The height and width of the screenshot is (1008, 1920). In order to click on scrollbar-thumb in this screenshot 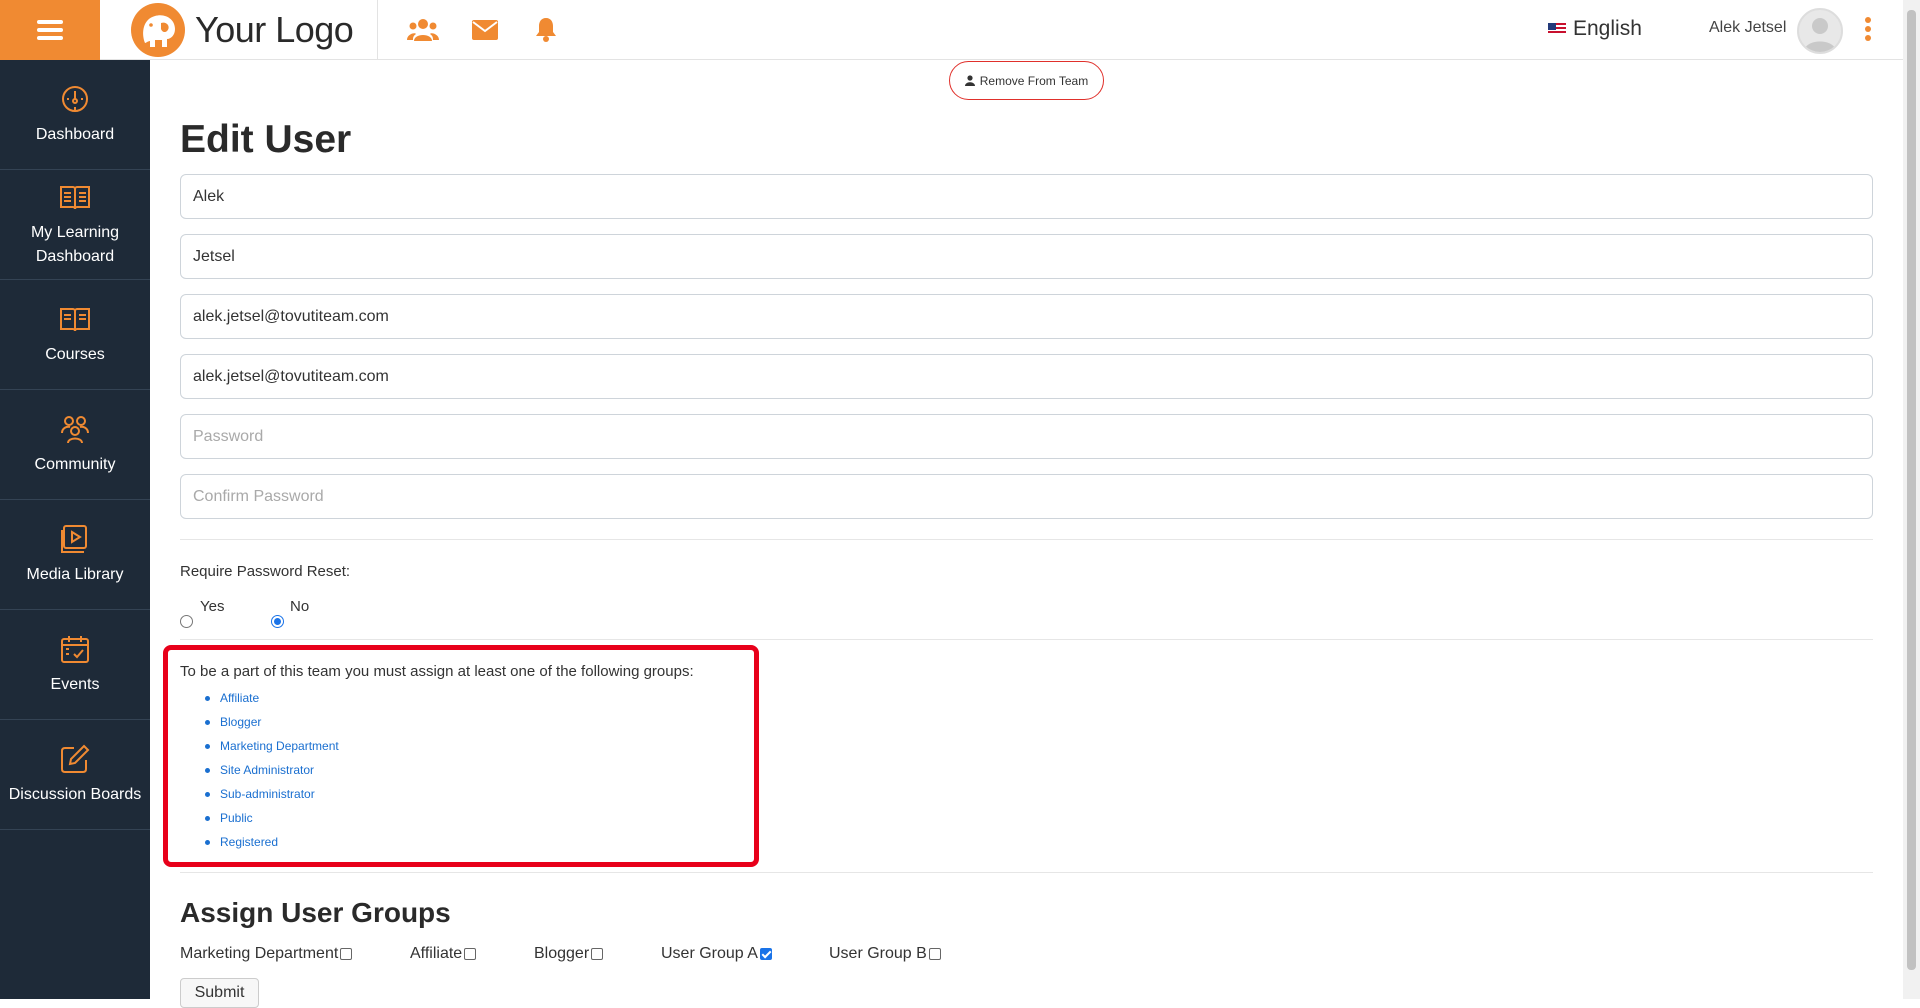, I will do `click(1911, 490)`.